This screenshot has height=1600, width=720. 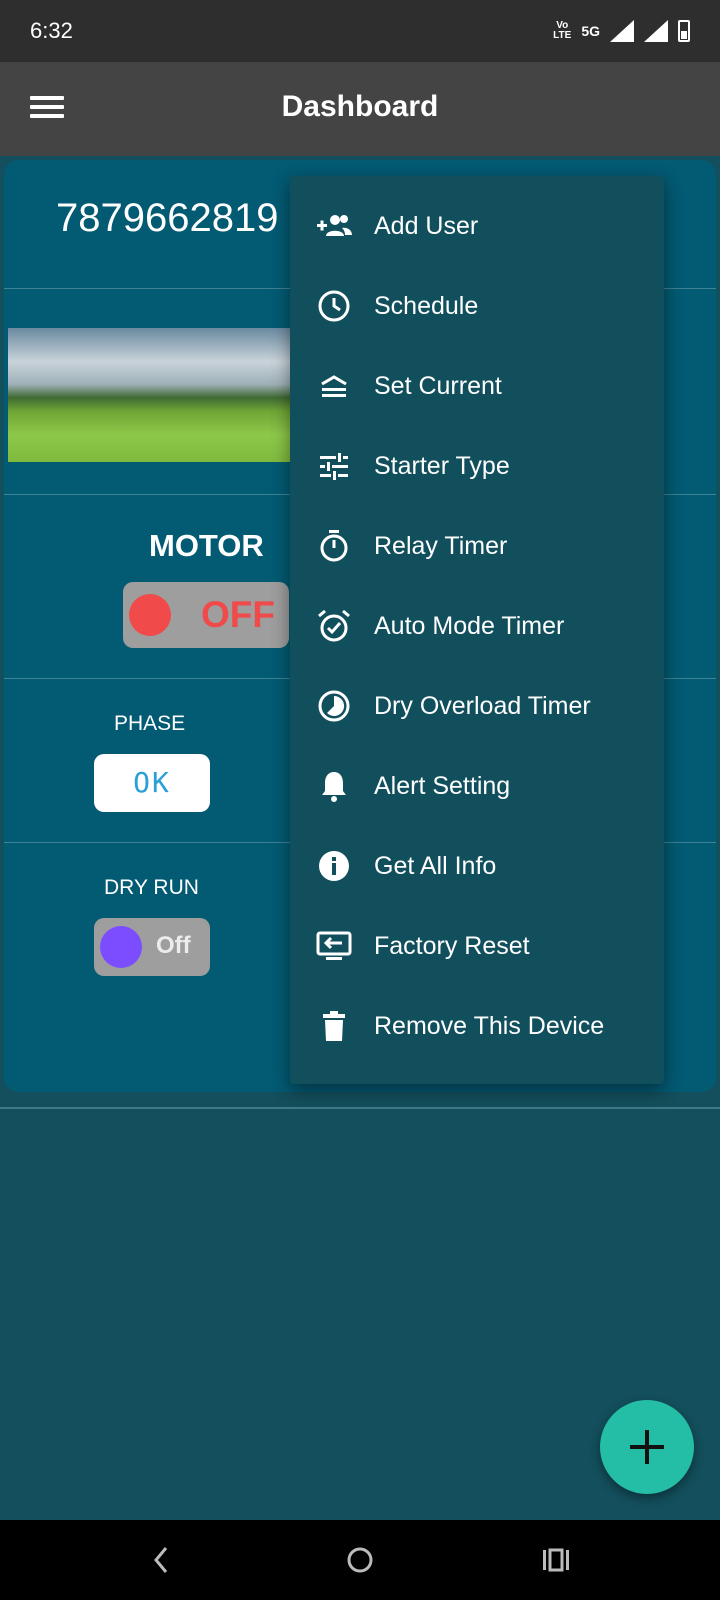 What do you see at coordinates (360, 31) in the screenshot?
I see `status-bar: 6:32 Vo LTE 5G` at bounding box center [360, 31].